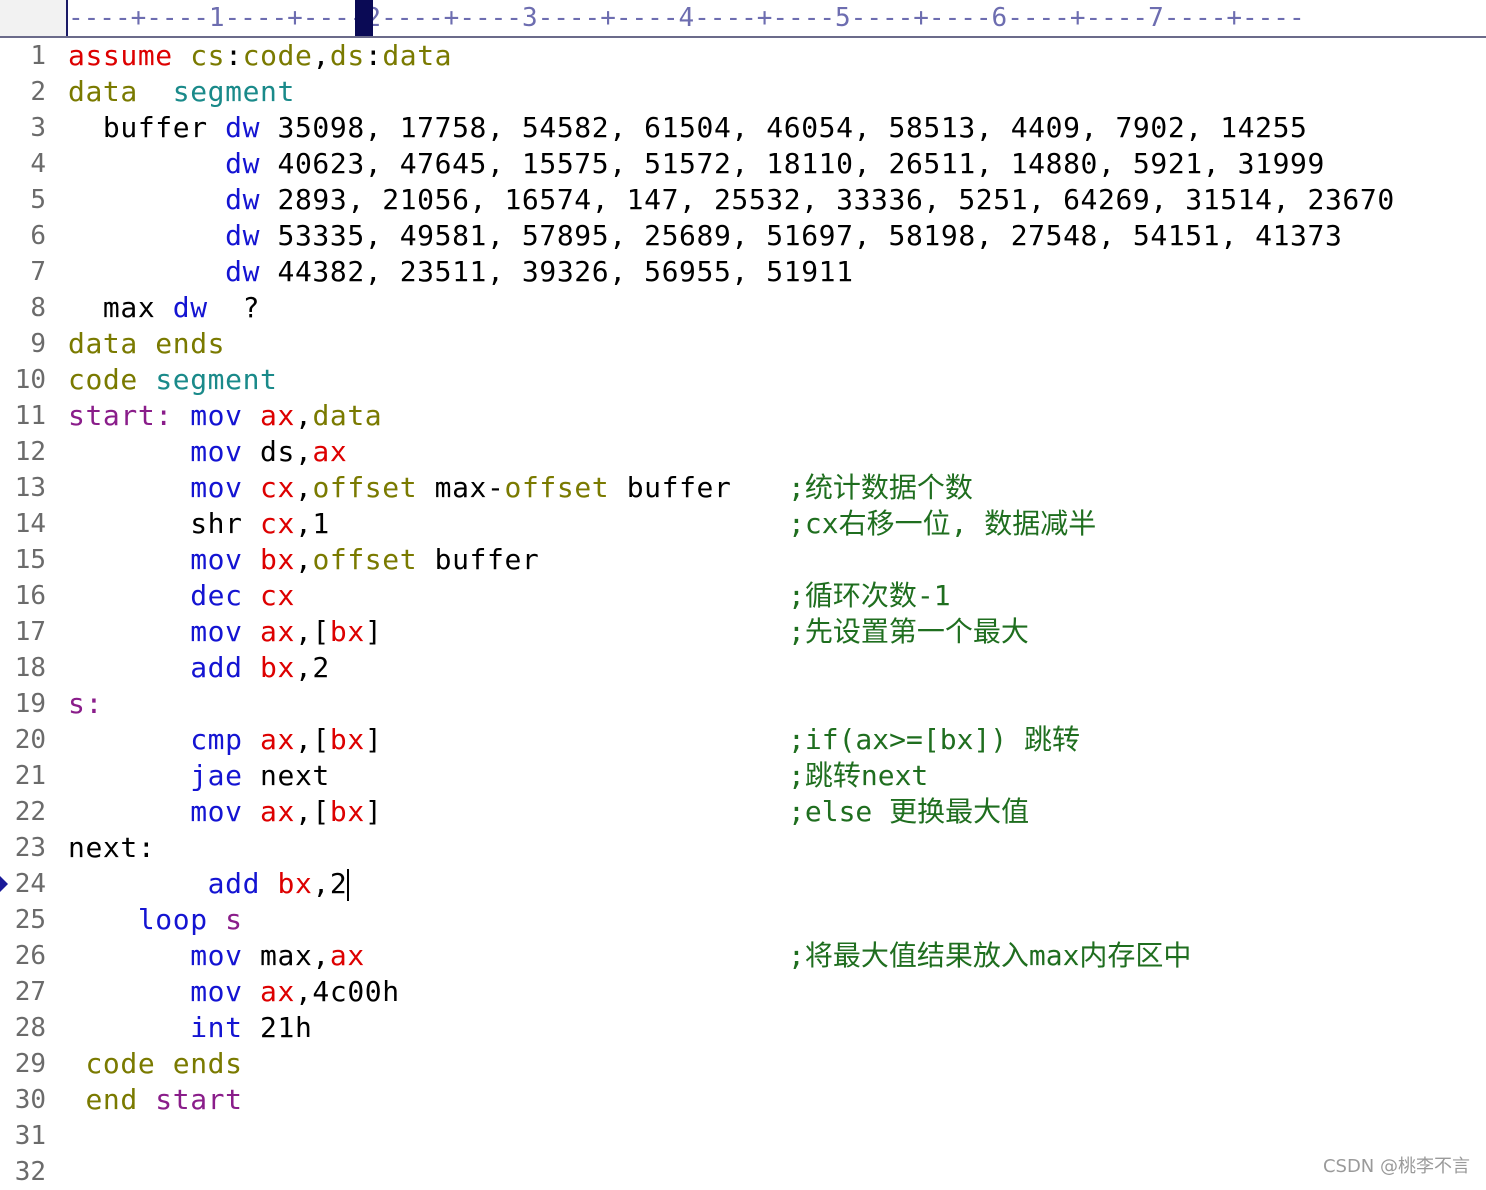 This screenshot has height=1190, width=1486. What do you see at coordinates (303, 560) in the screenshot?
I see `code-text: mov bx,offset buffer` at bounding box center [303, 560].